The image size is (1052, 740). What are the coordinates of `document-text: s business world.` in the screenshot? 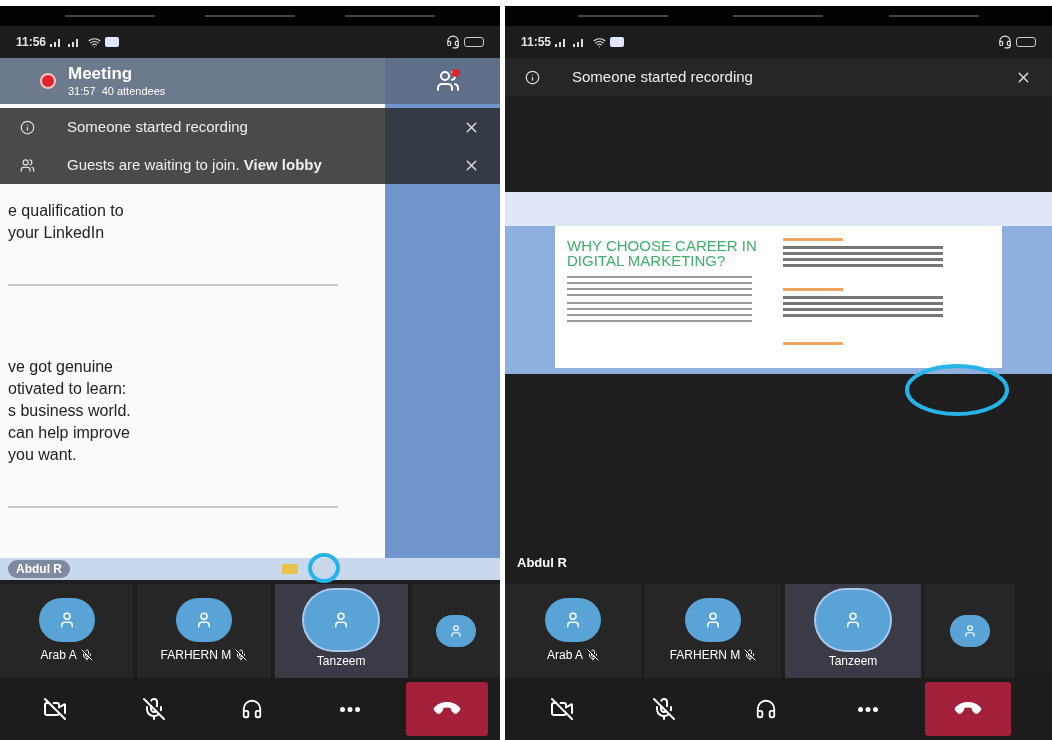 It's located at (69, 411).